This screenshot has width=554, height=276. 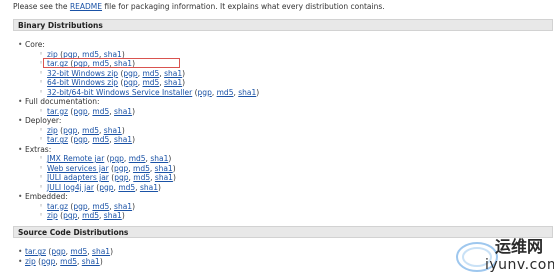 I want to click on group-label-full-documentation: Full documentation:, so click(x=62, y=101).